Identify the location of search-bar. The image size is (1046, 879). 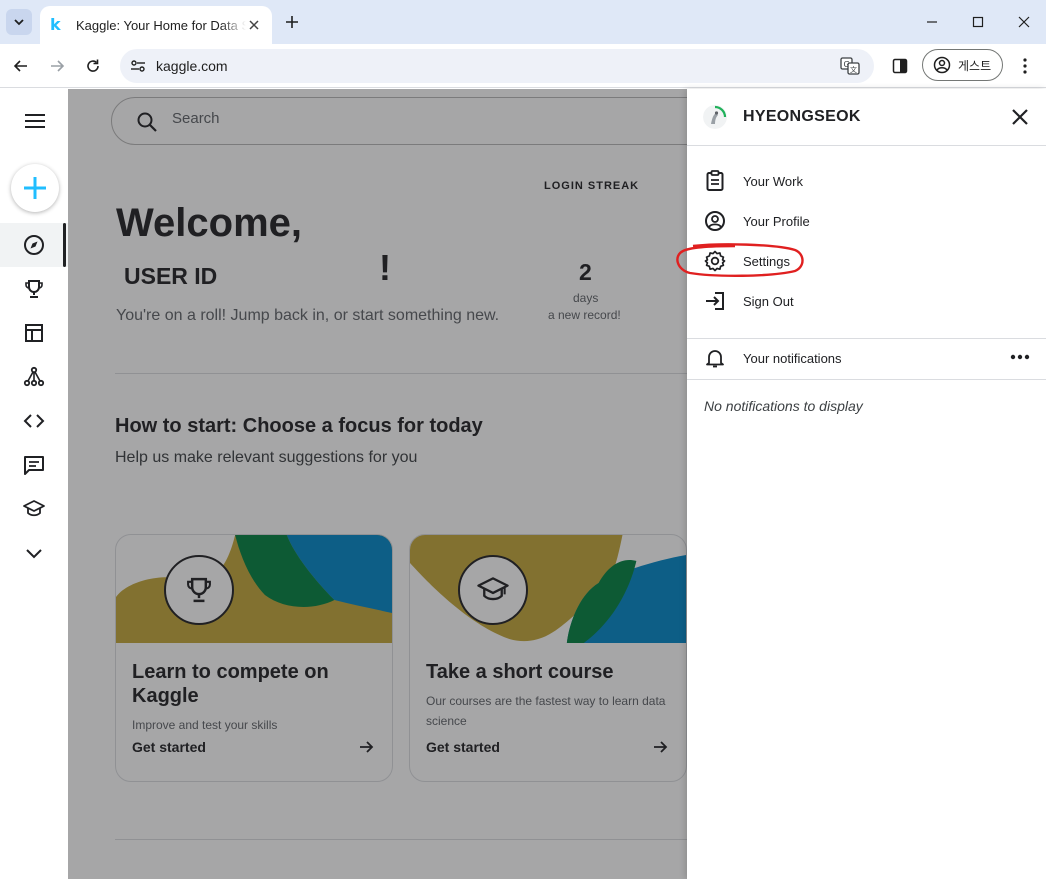
(421, 121).